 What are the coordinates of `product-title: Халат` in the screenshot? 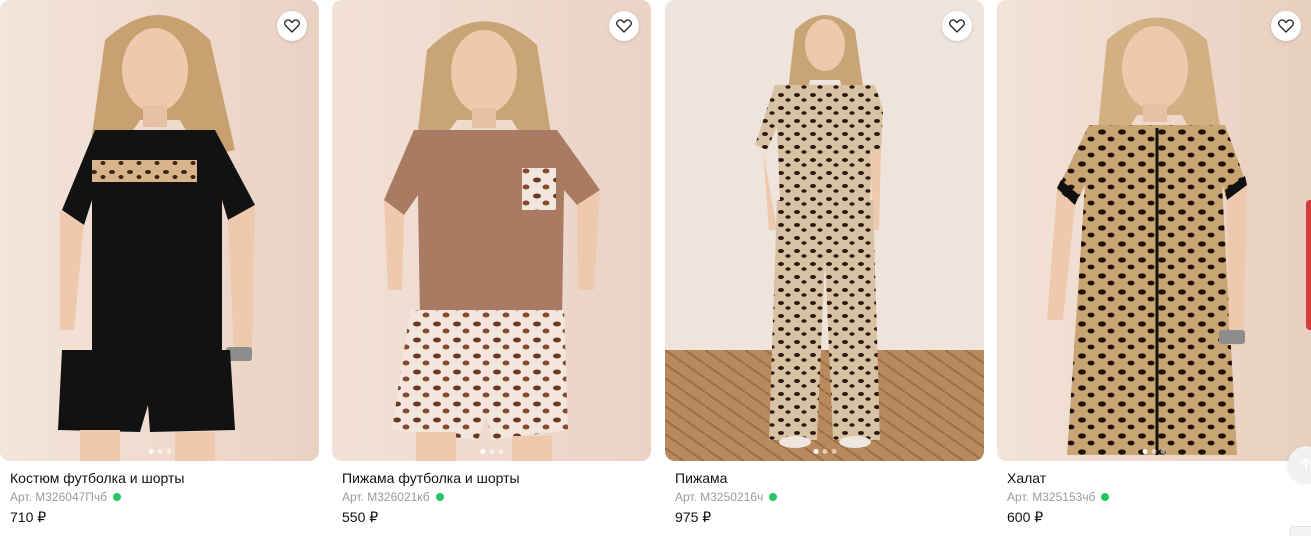 It's located at (1026, 478).